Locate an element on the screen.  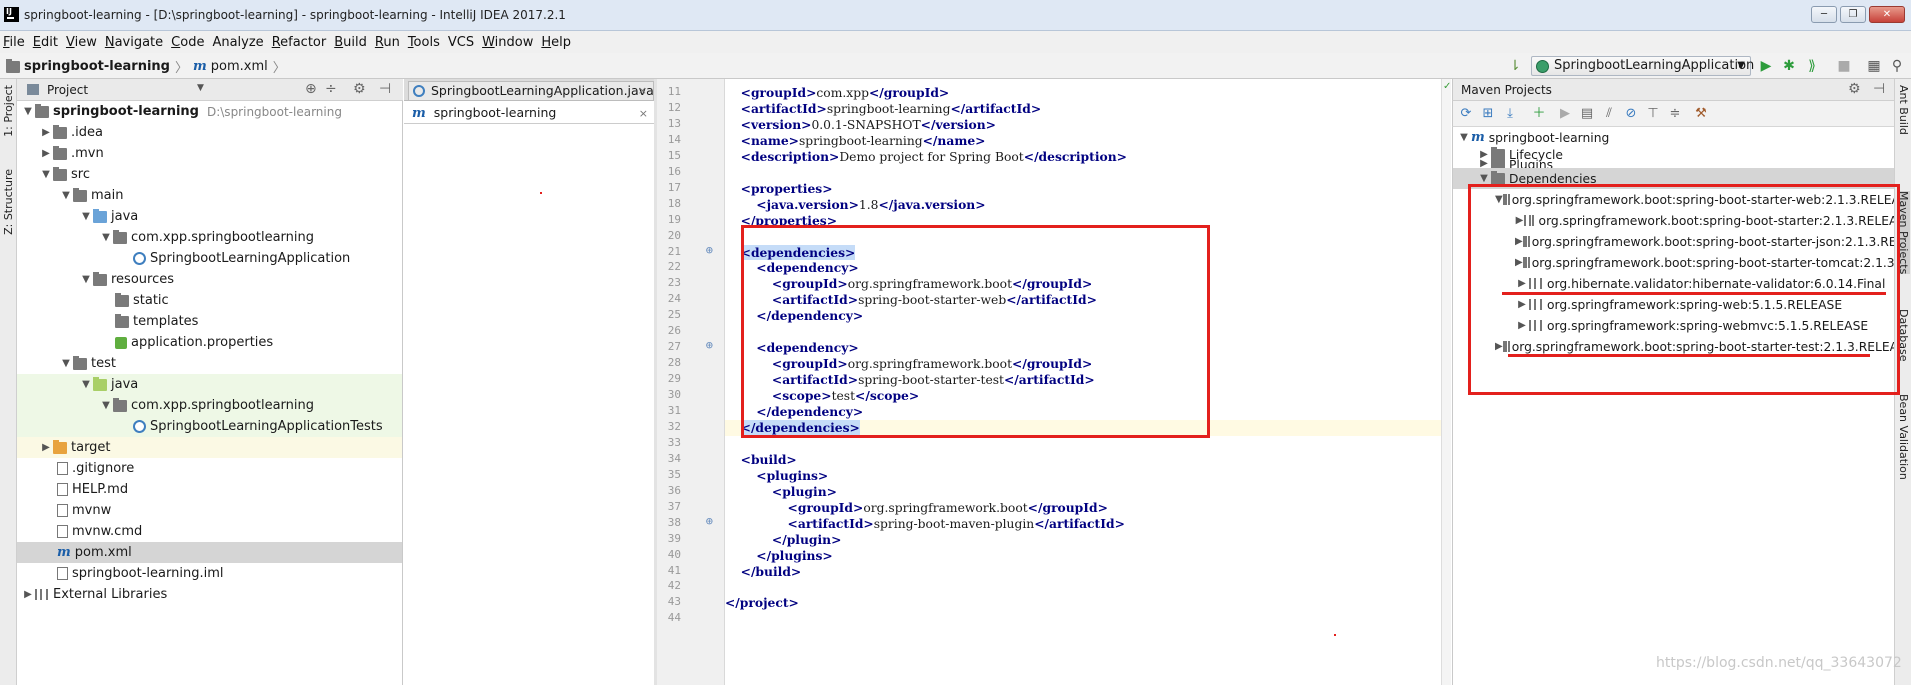
code-line: <groupId>com.xpp</groupId> is located at coordinates (1088, 93).